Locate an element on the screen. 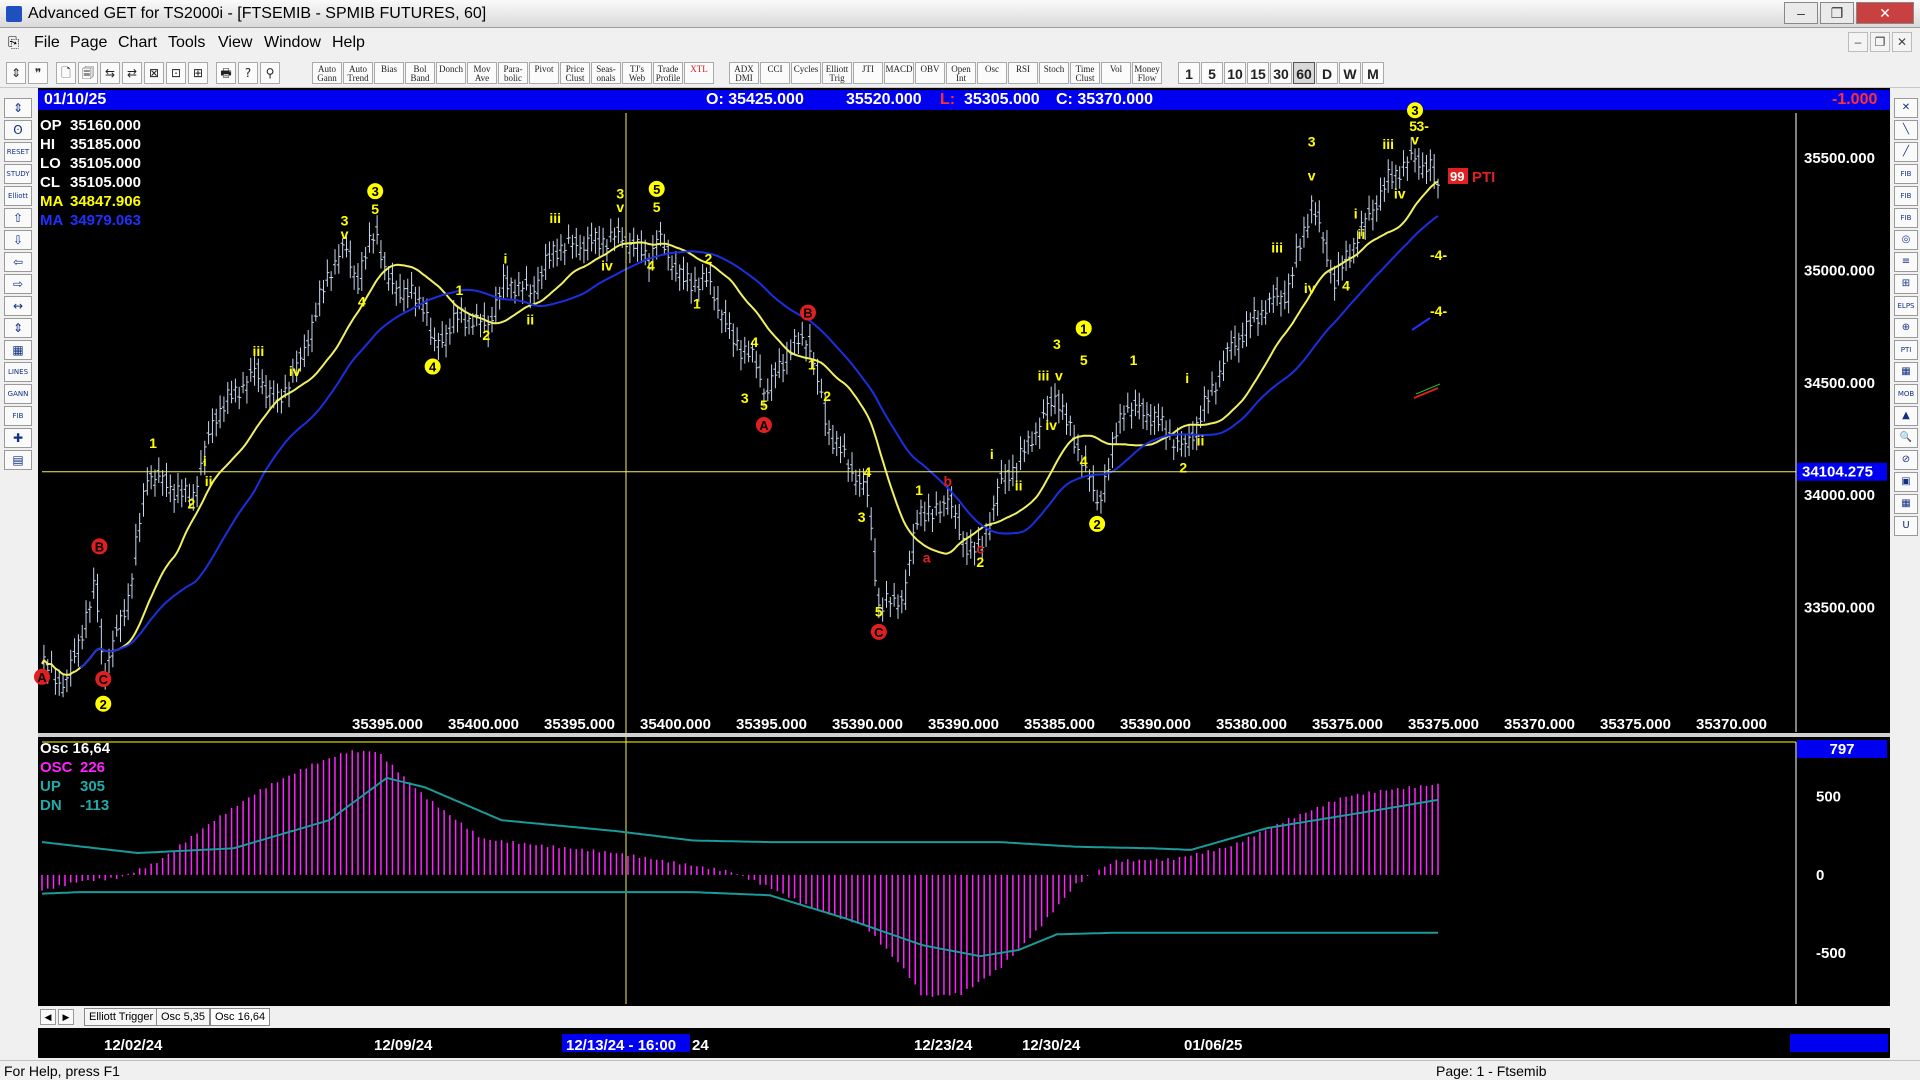  readout-label: LO is located at coordinates (50, 163).